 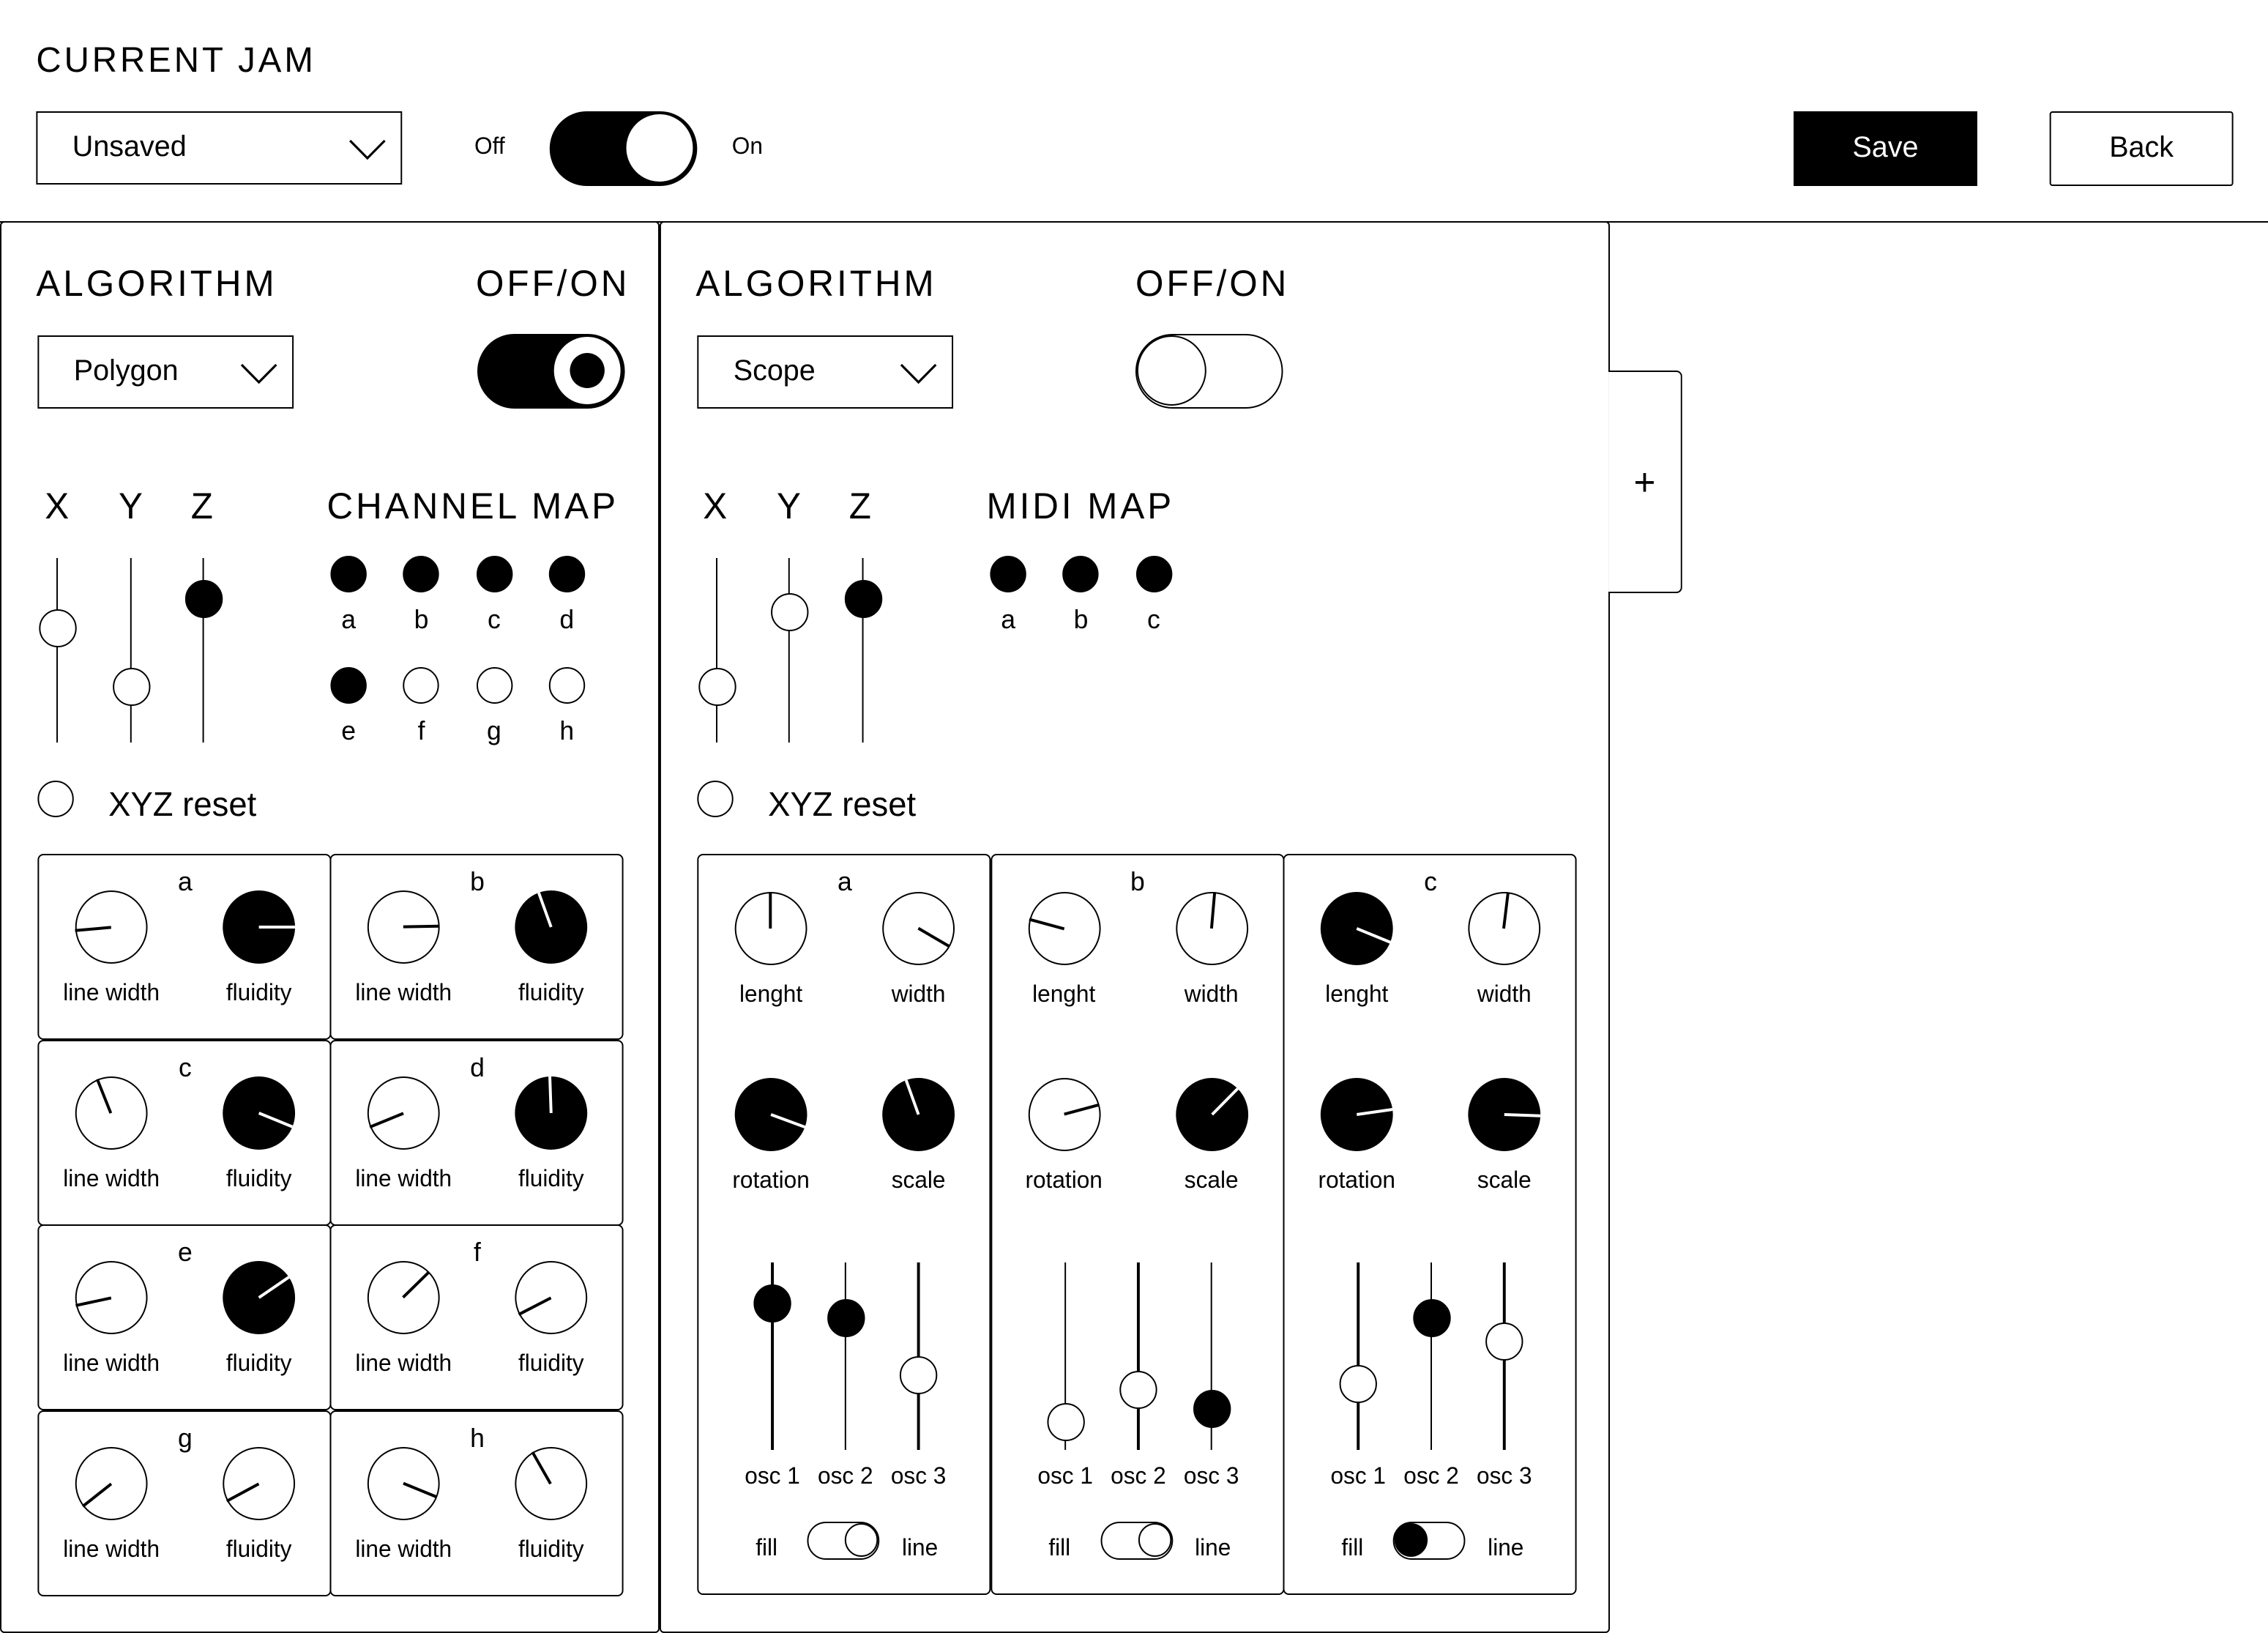 I want to click on algorithm-dropdown: Scope, so click(x=825, y=372).